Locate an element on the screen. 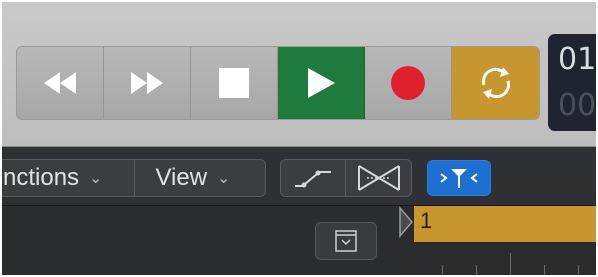  fast-forward-button is located at coordinates (147, 83).